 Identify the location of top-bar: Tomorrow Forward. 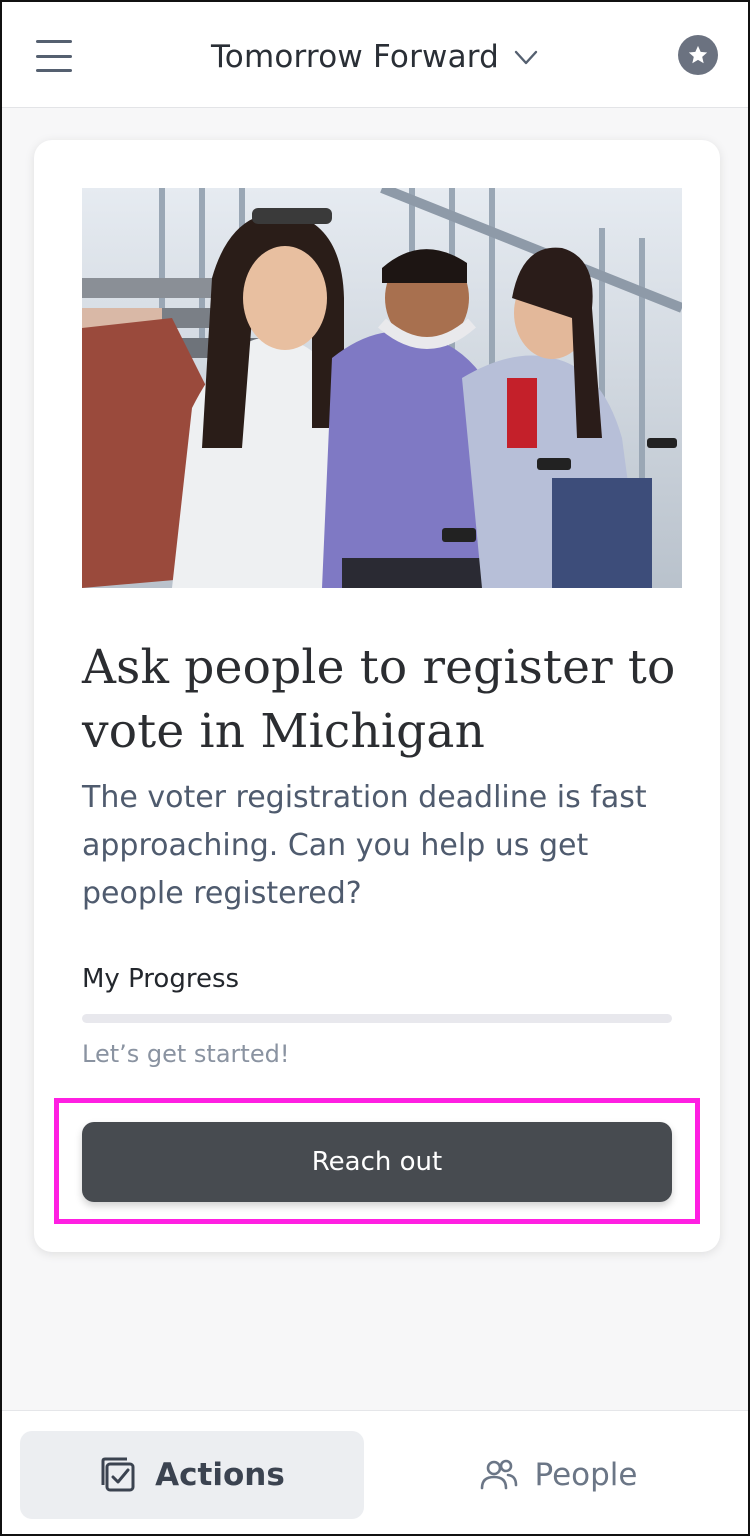
(375, 55).